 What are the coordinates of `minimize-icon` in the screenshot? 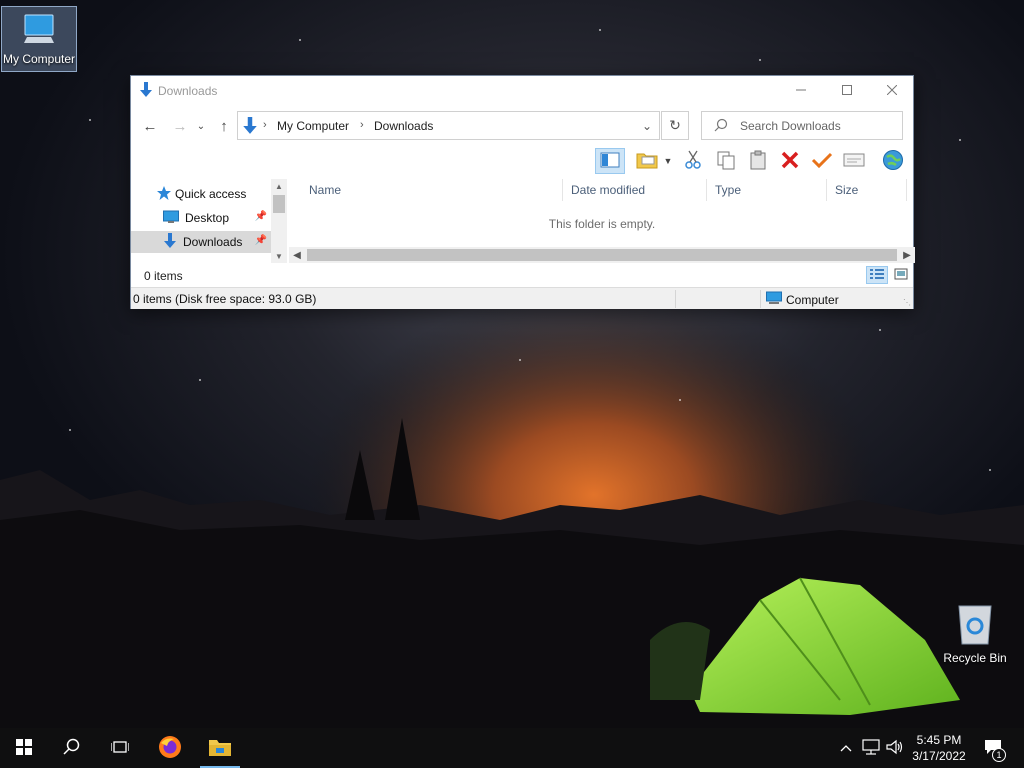 It's located at (801, 91).